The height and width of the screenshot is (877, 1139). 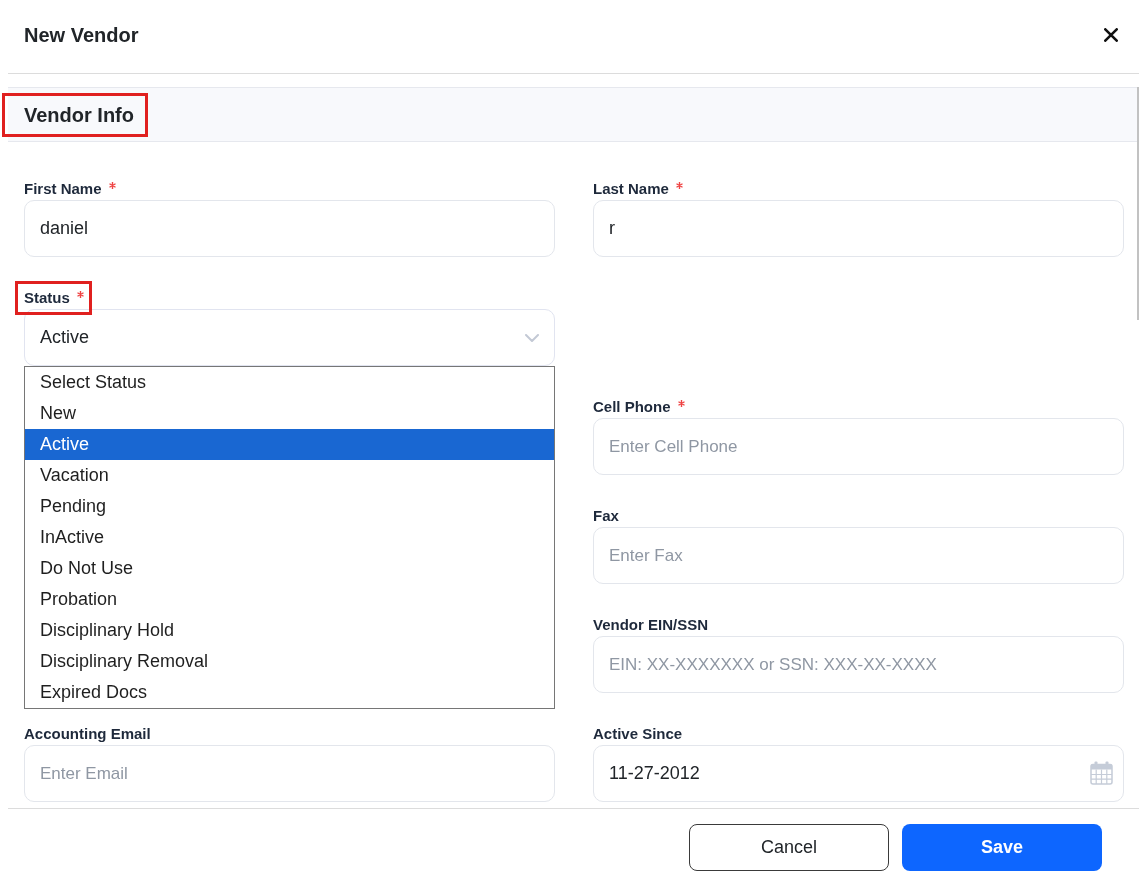 I want to click on field-label: Last Name, so click(x=631, y=189).